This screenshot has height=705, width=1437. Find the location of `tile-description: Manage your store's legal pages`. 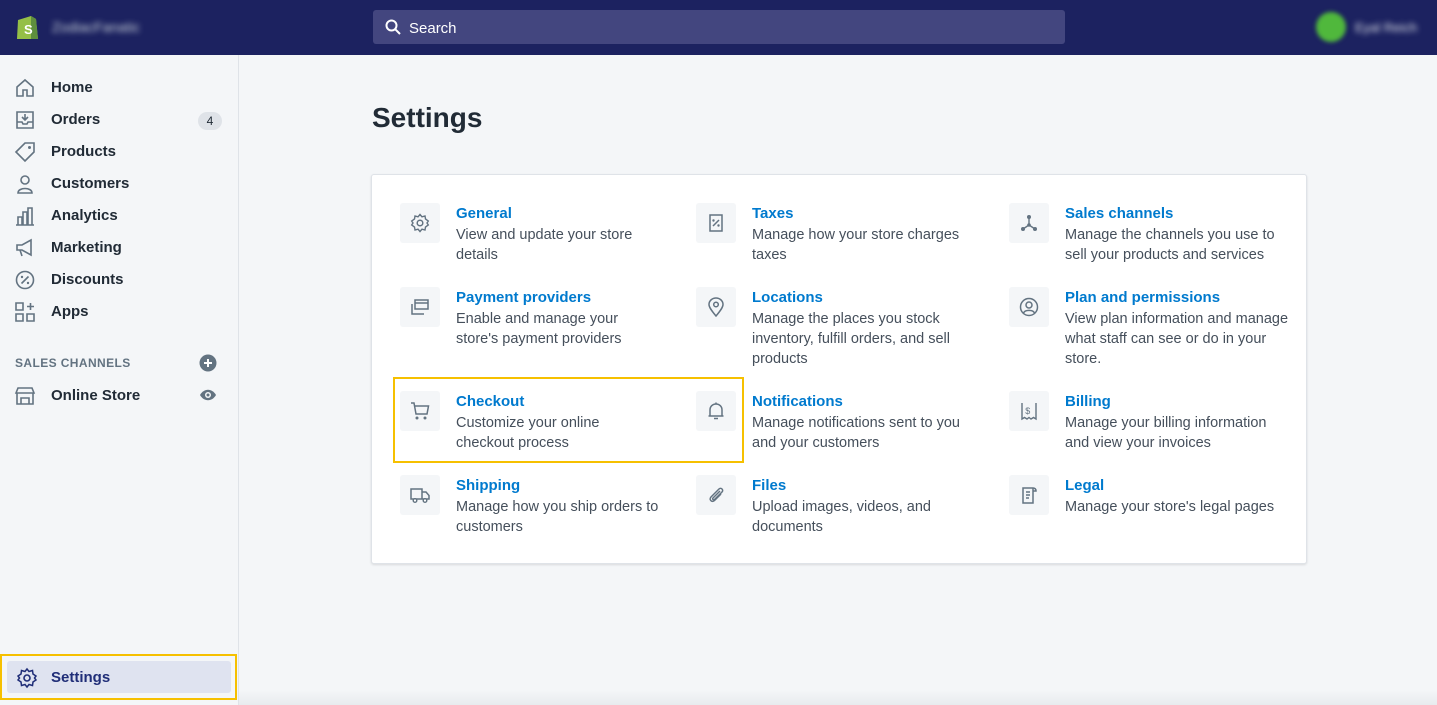

tile-description: Manage your store's legal pages is located at coordinates (1170, 507).